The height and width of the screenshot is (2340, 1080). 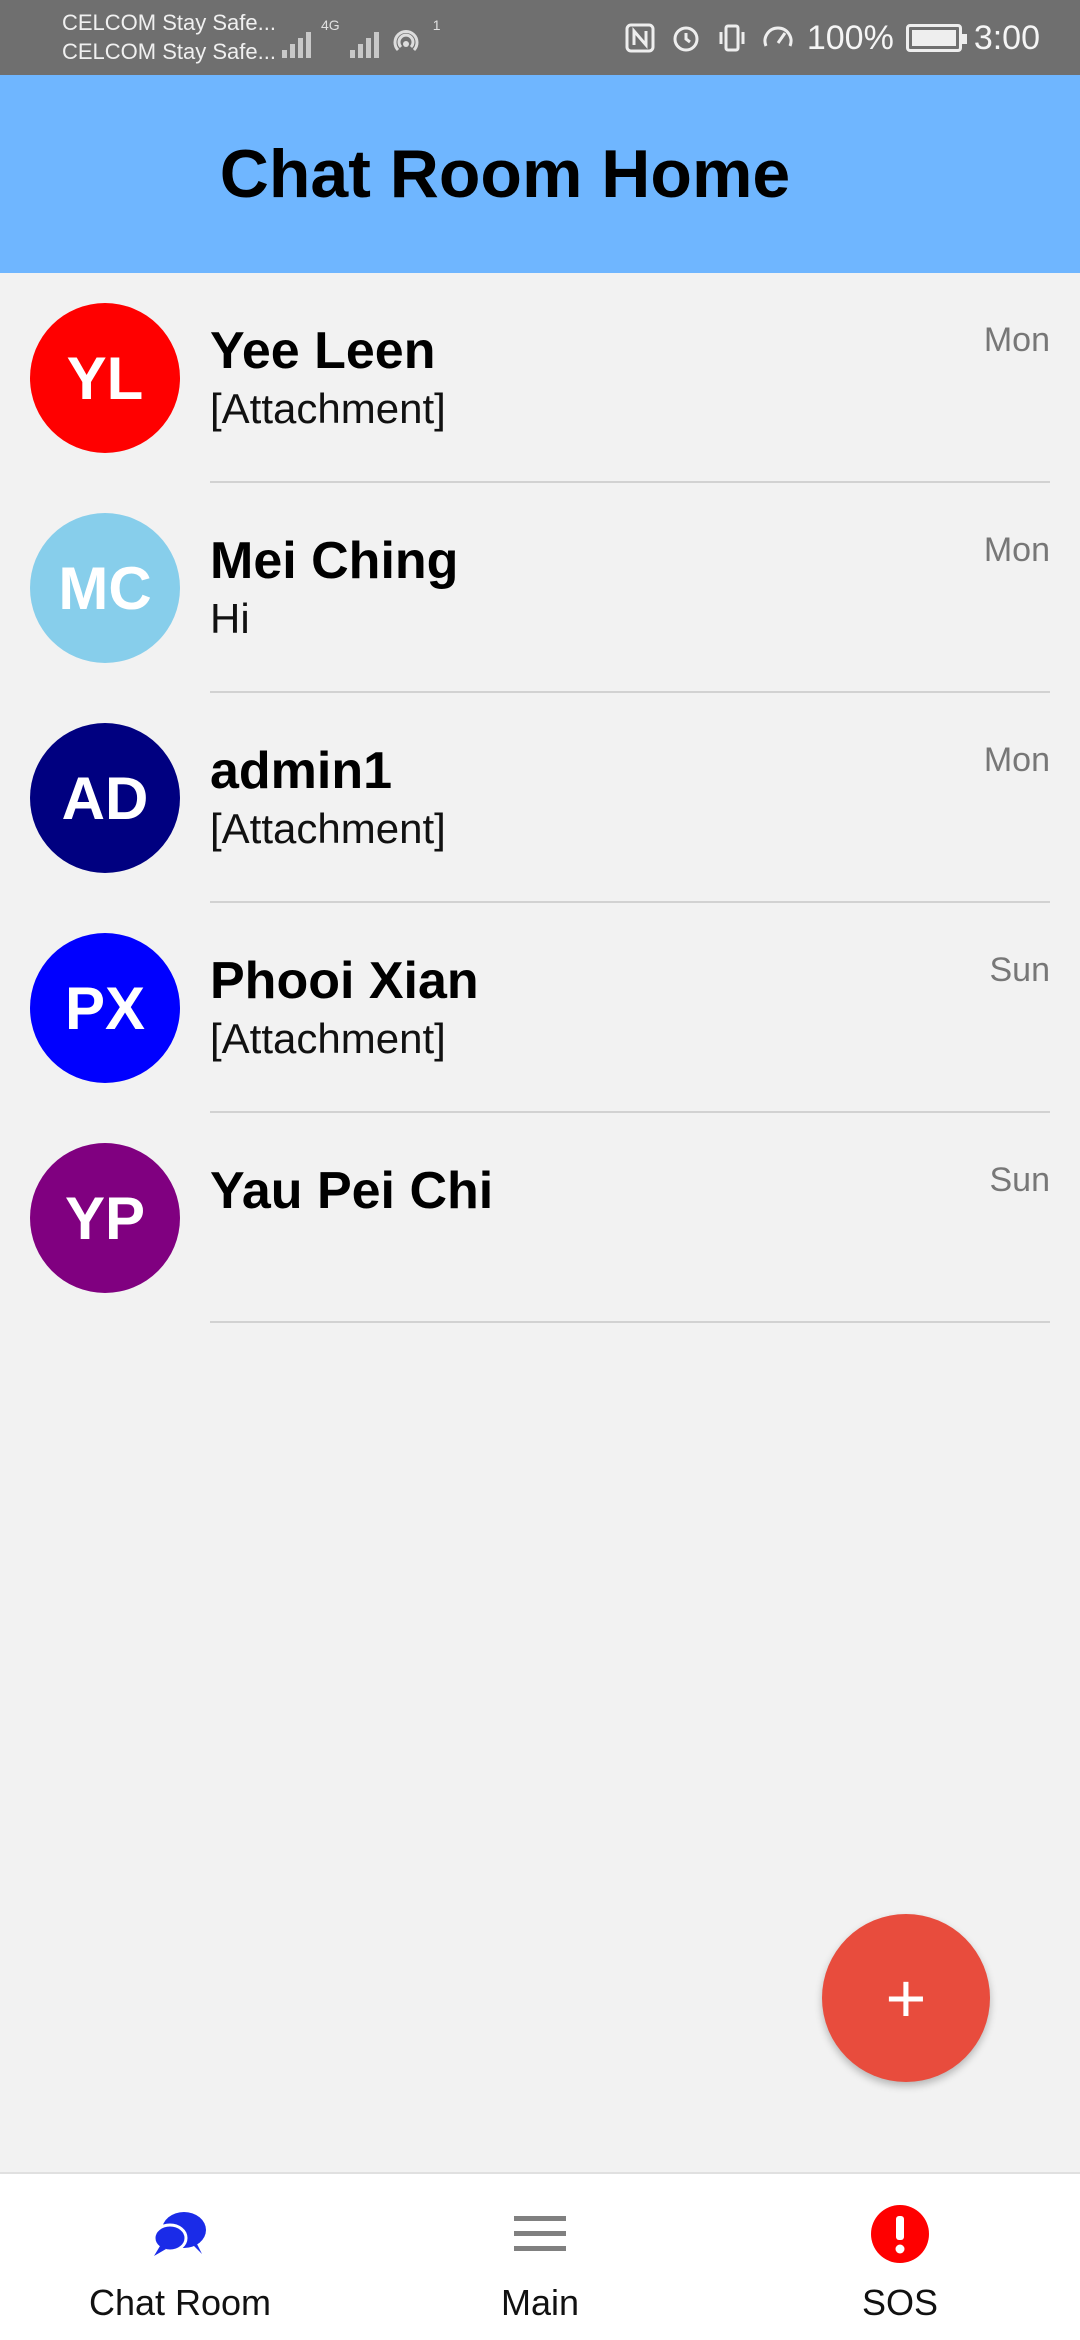 I want to click on battery-icon, so click(x=936, y=38).